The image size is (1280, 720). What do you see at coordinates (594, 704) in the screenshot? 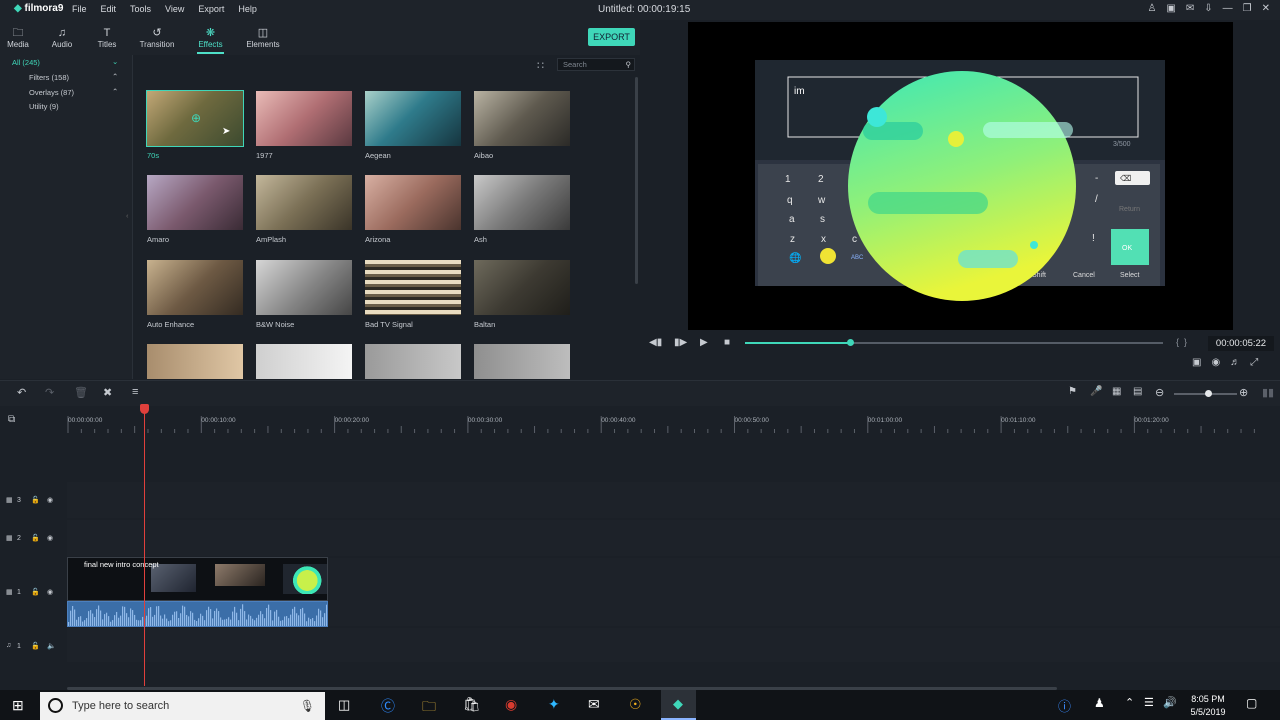
I see `mail-app-icon: ✉` at bounding box center [594, 704].